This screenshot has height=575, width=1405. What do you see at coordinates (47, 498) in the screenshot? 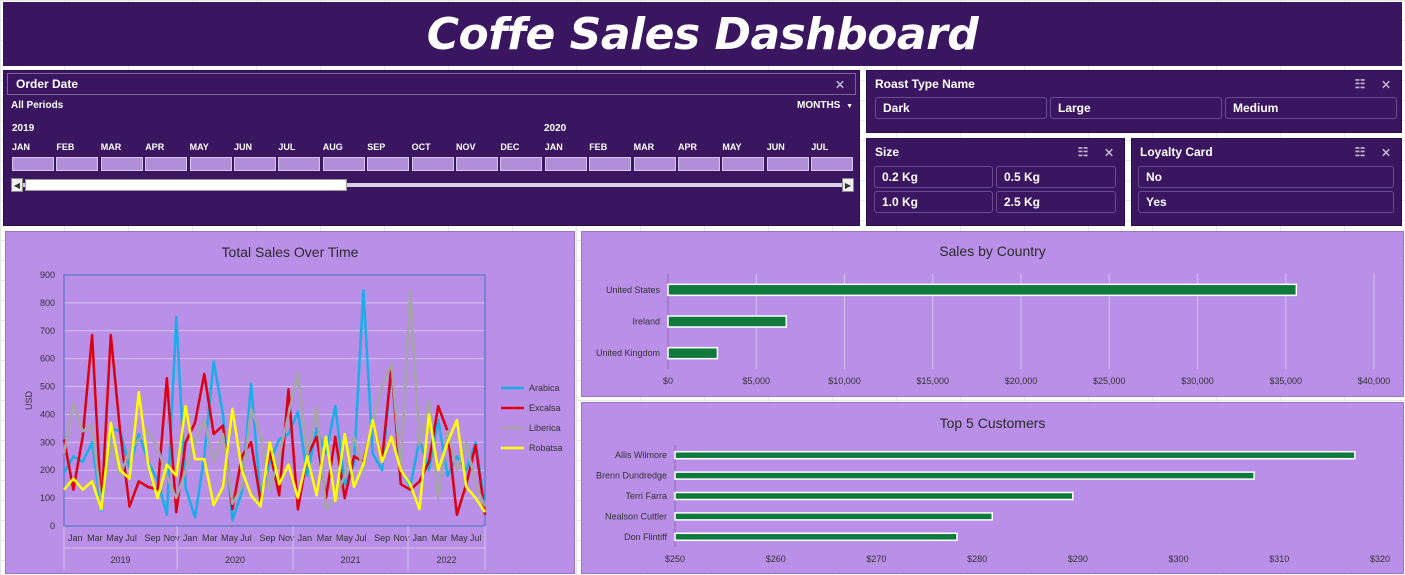
I see `y-tick-label: 100` at bounding box center [47, 498].